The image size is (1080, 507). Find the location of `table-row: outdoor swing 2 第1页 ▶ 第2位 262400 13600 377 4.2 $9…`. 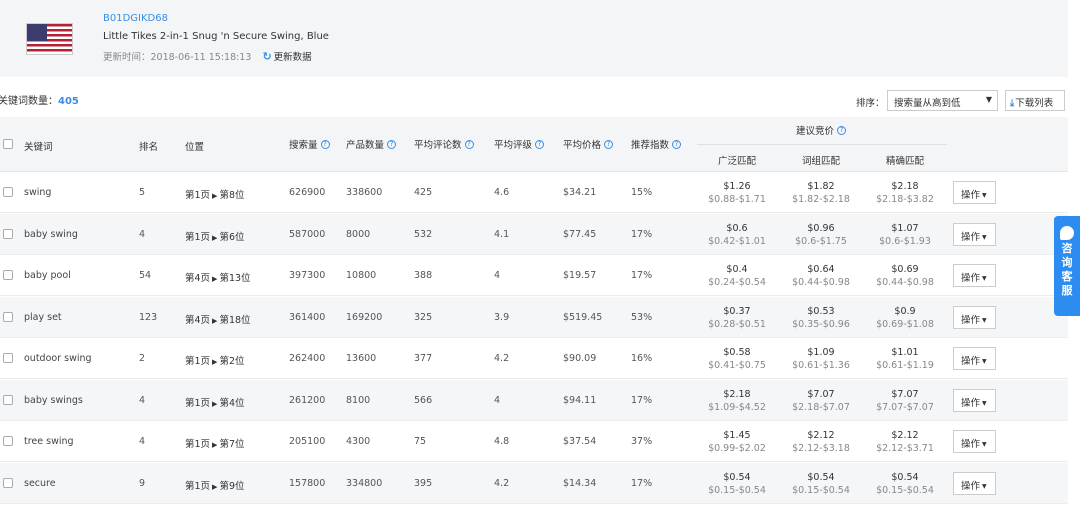

table-row: outdoor swing 2 第1页 ▶ 第2位 262400 13600 377 4.2 $9… is located at coordinates (534, 358).